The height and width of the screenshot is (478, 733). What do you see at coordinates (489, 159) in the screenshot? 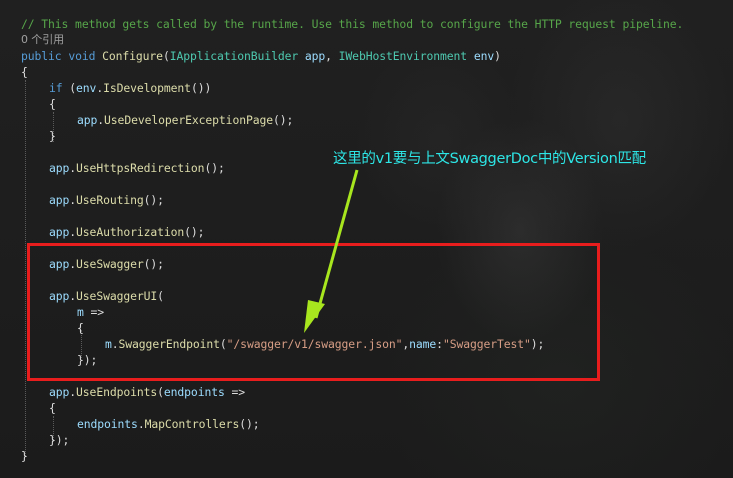
I see `annotation-text: 这里的v1要与上文SwaggerDoc中的Version匹配` at bounding box center [489, 159].